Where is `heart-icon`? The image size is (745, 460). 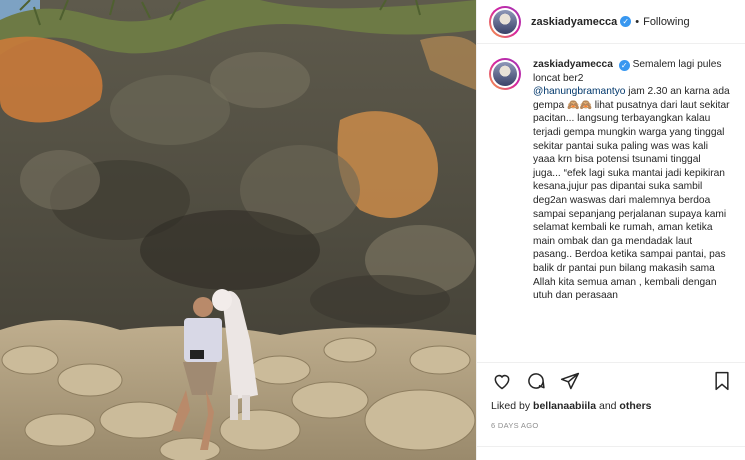
heart-icon is located at coordinates (502, 381).